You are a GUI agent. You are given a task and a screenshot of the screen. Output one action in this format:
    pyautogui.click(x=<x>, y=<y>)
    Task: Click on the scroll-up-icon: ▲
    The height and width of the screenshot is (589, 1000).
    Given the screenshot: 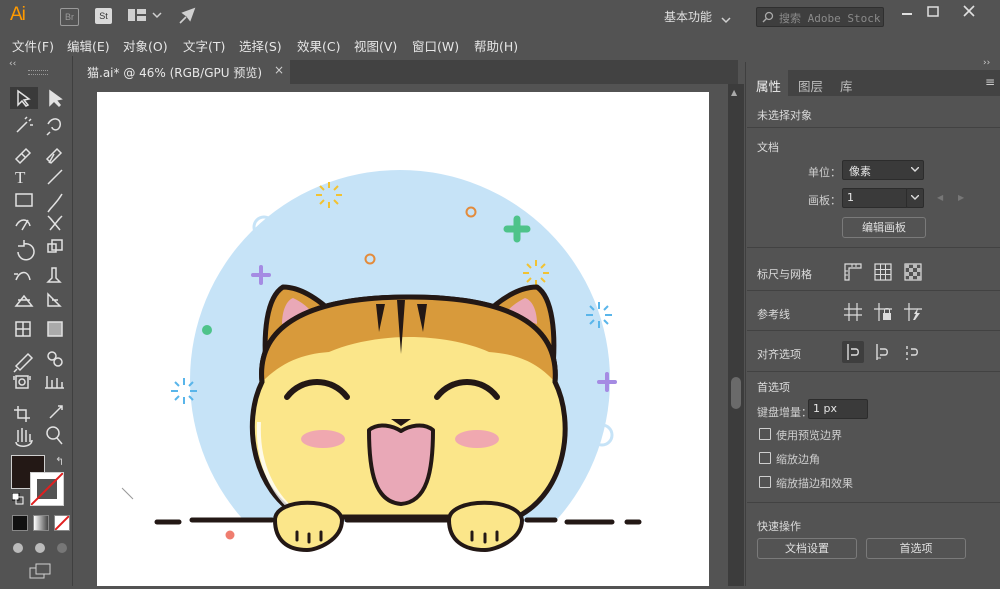 What is the action you would take?
    pyautogui.click(x=734, y=92)
    